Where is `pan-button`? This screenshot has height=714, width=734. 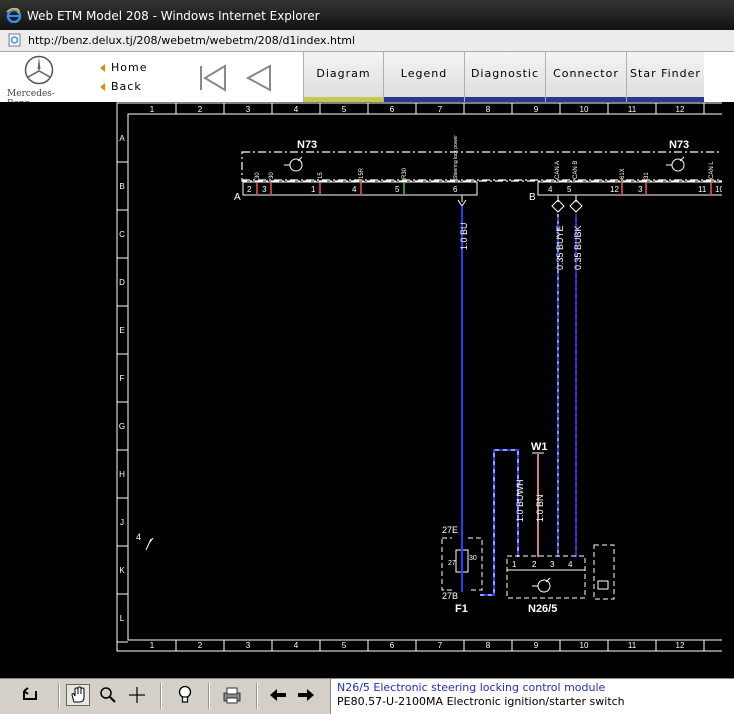
pan-button is located at coordinates (78, 695).